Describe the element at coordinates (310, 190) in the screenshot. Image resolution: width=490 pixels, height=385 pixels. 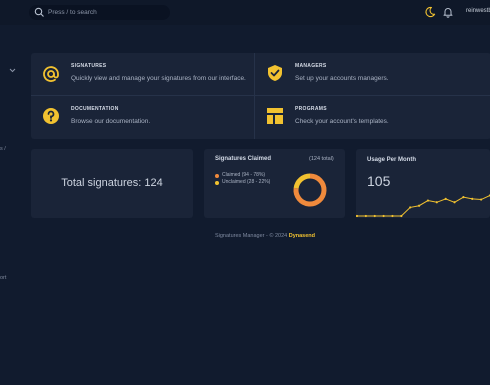
I see `claimed-donut-chart` at that location.